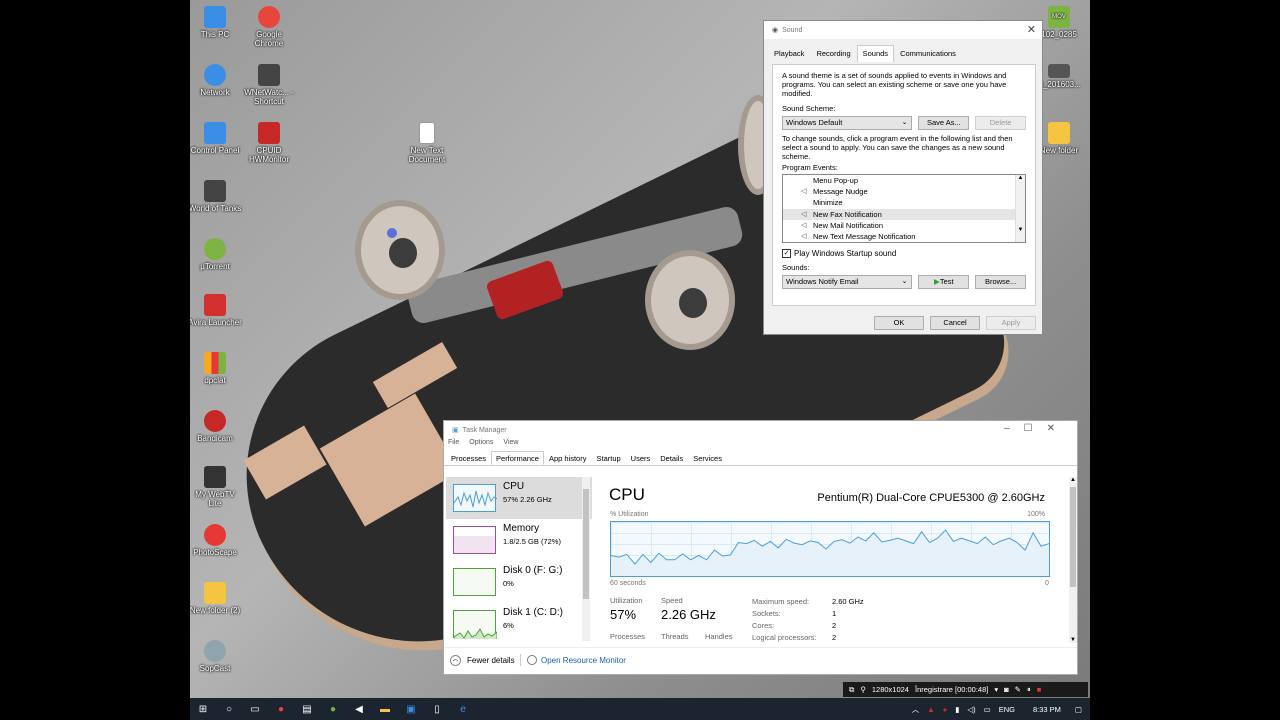  Describe the element at coordinates (517, 458) in the screenshot. I see `tab-performance: Performance` at that location.